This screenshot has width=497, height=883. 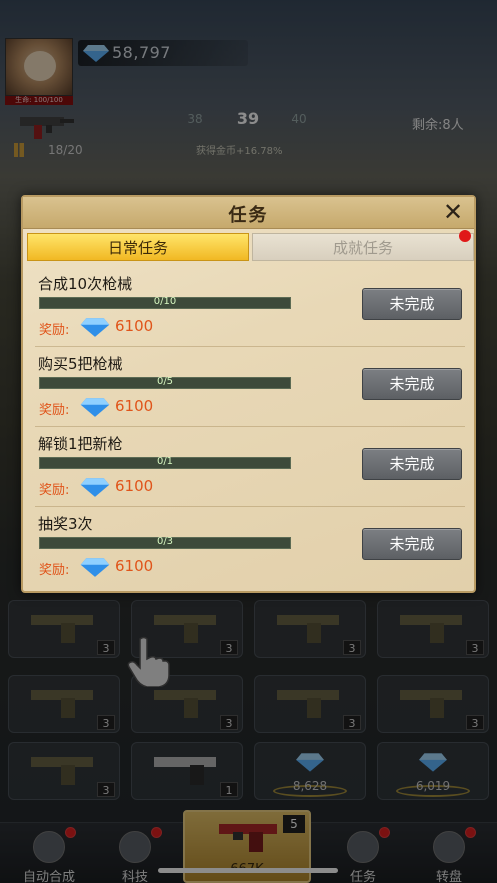 I want to click on progress-text: 0/10, so click(x=165, y=301).